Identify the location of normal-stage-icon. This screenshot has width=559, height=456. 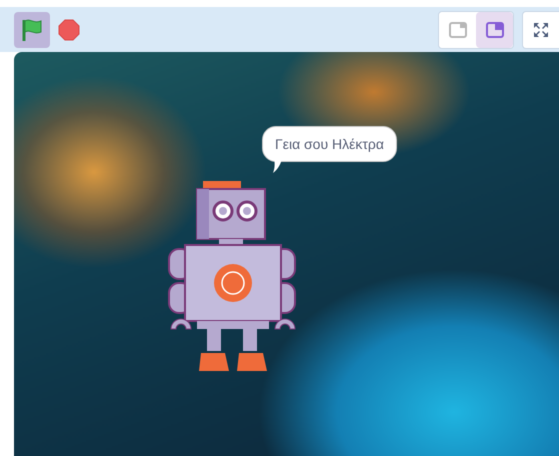
(495, 30).